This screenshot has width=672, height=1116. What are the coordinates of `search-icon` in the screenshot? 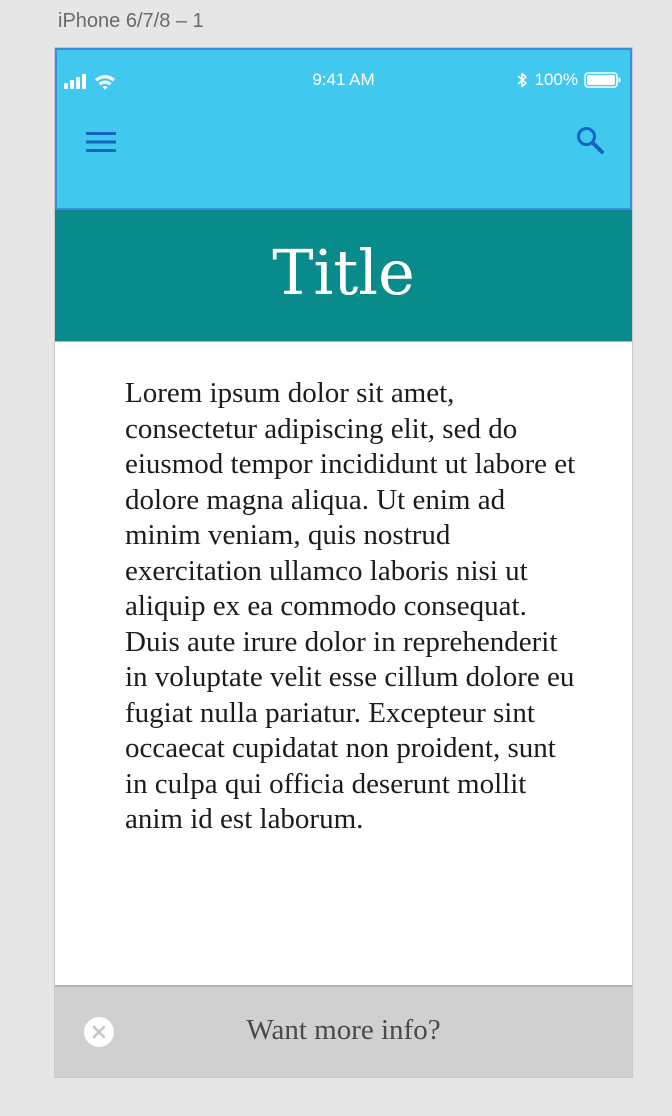 It's located at (590, 140).